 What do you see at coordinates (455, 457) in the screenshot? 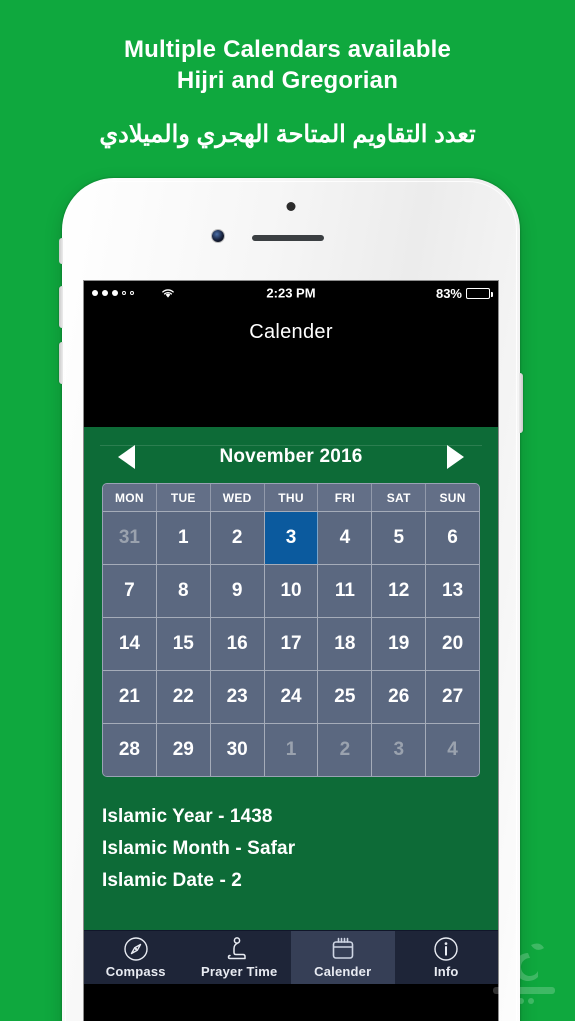
I see `triangle-right-icon` at bounding box center [455, 457].